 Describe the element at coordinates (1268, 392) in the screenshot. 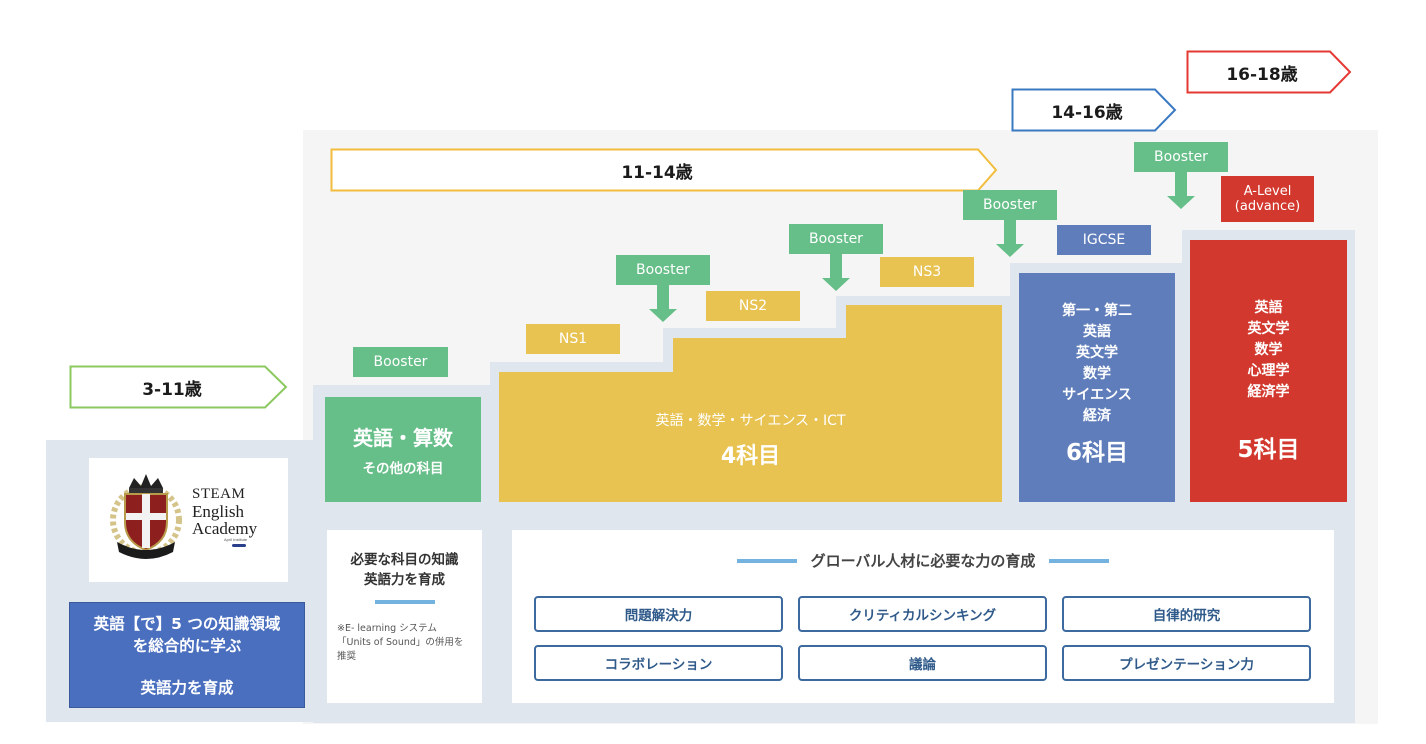

I see `alevel-subject: 経済学` at that location.